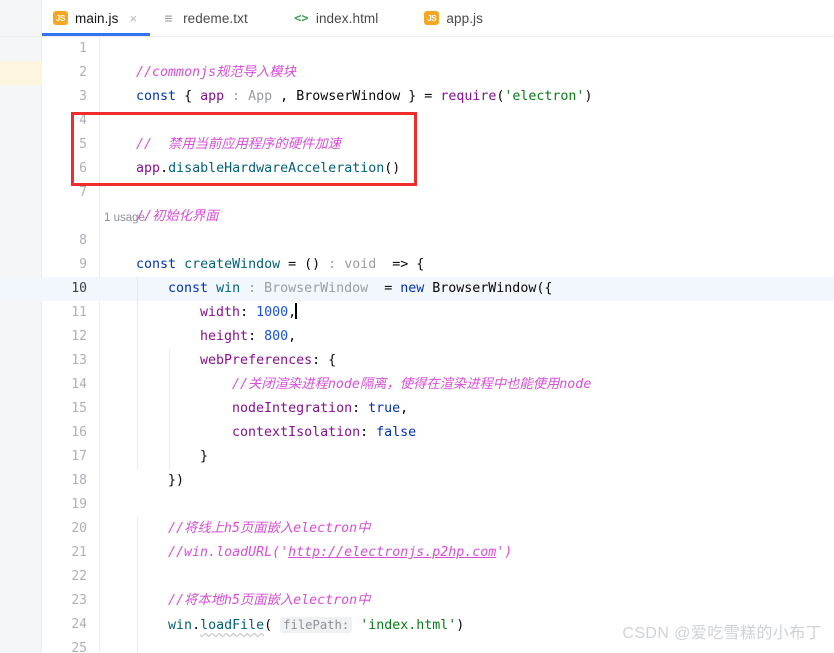 The height and width of the screenshot is (653, 834). What do you see at coordinates (395, 370) in the screenshot?
I see `code-line-13: //关闭渲染进程node隔离，使得在渲染进程中也能使用node` at bounding box center [395, 370].